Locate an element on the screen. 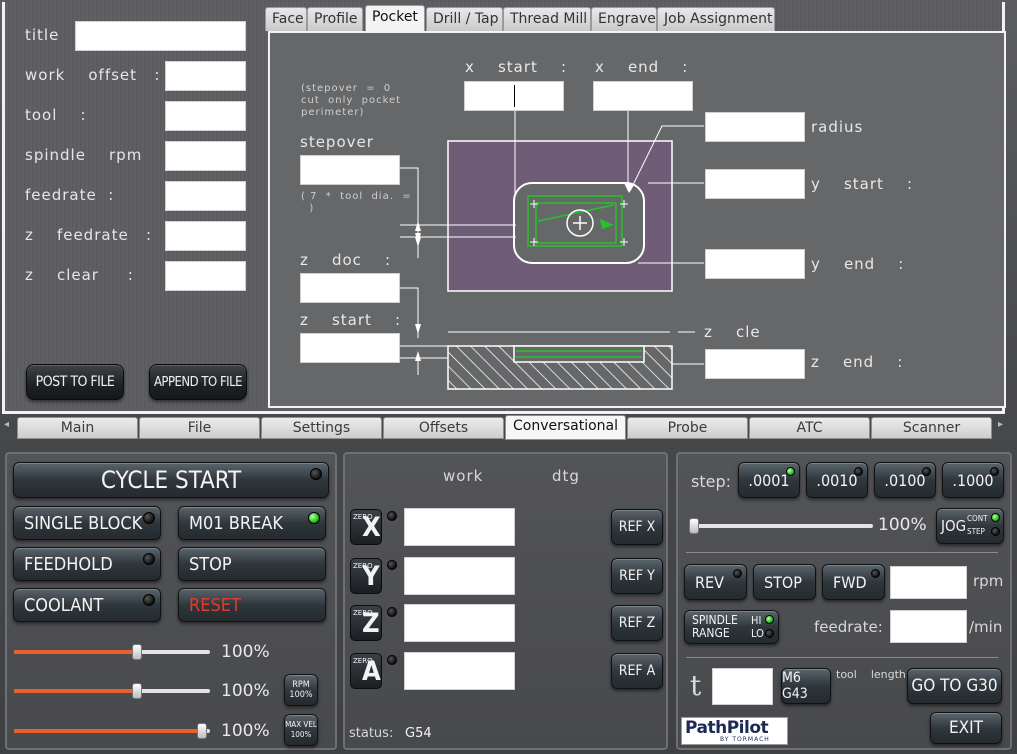 Image resolution: width=1017 pixels, height=754 pixels. m01-break-button: M01 BREAK is located at coordinates (252, 523).